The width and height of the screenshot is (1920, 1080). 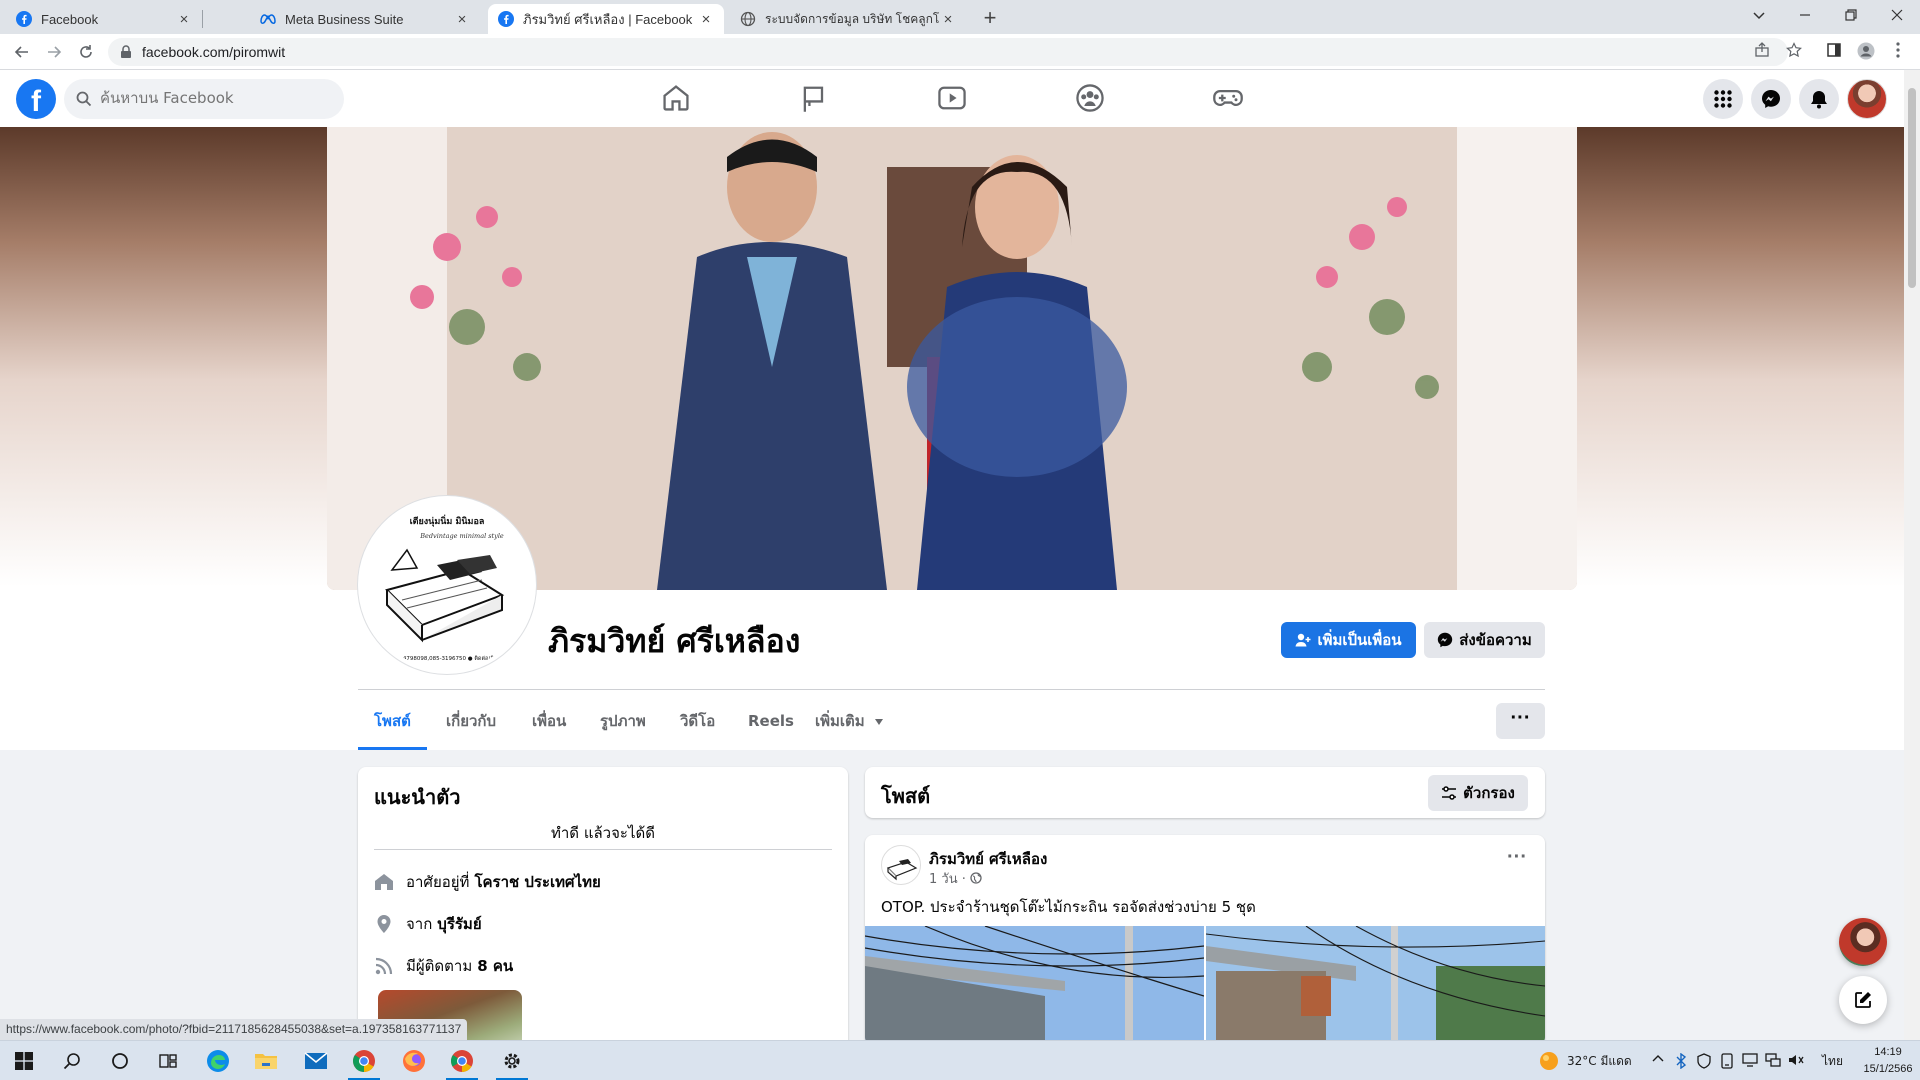 What do you see at coordinates (316, 1060) in the screenshot?
I see `mail-icon` at bounding box center [316, 1060].